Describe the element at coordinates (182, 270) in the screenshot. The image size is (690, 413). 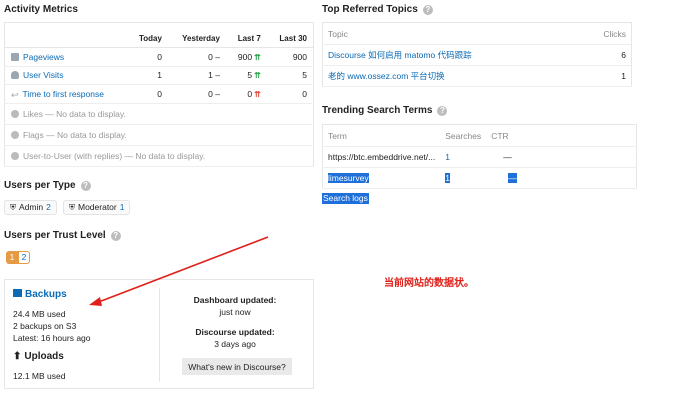
I see `arrow-line` at that location.